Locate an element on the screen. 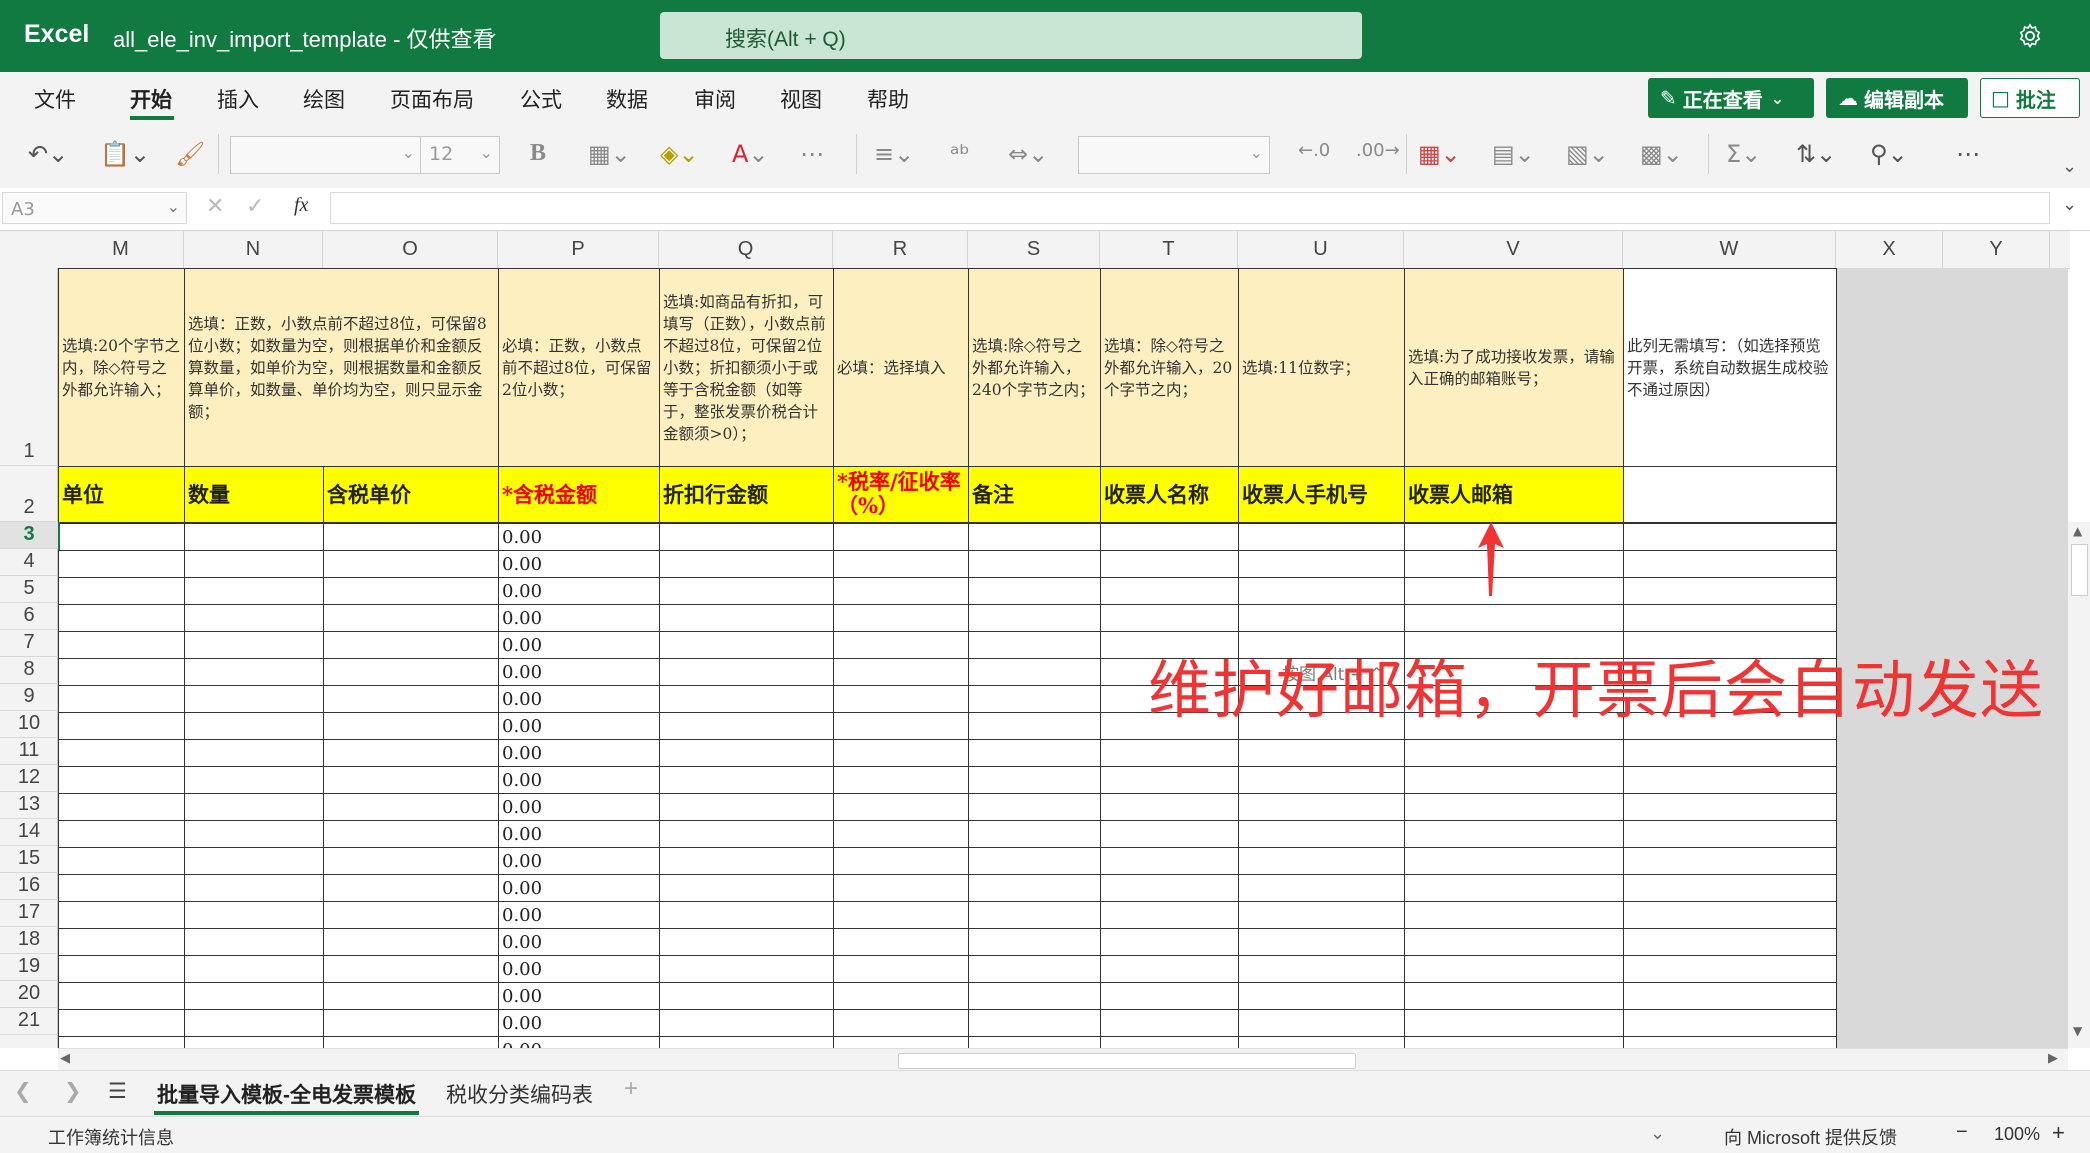 The height and width of the screenshot is (1153, 2090). formula-input is located at coordinates (1190, 208).